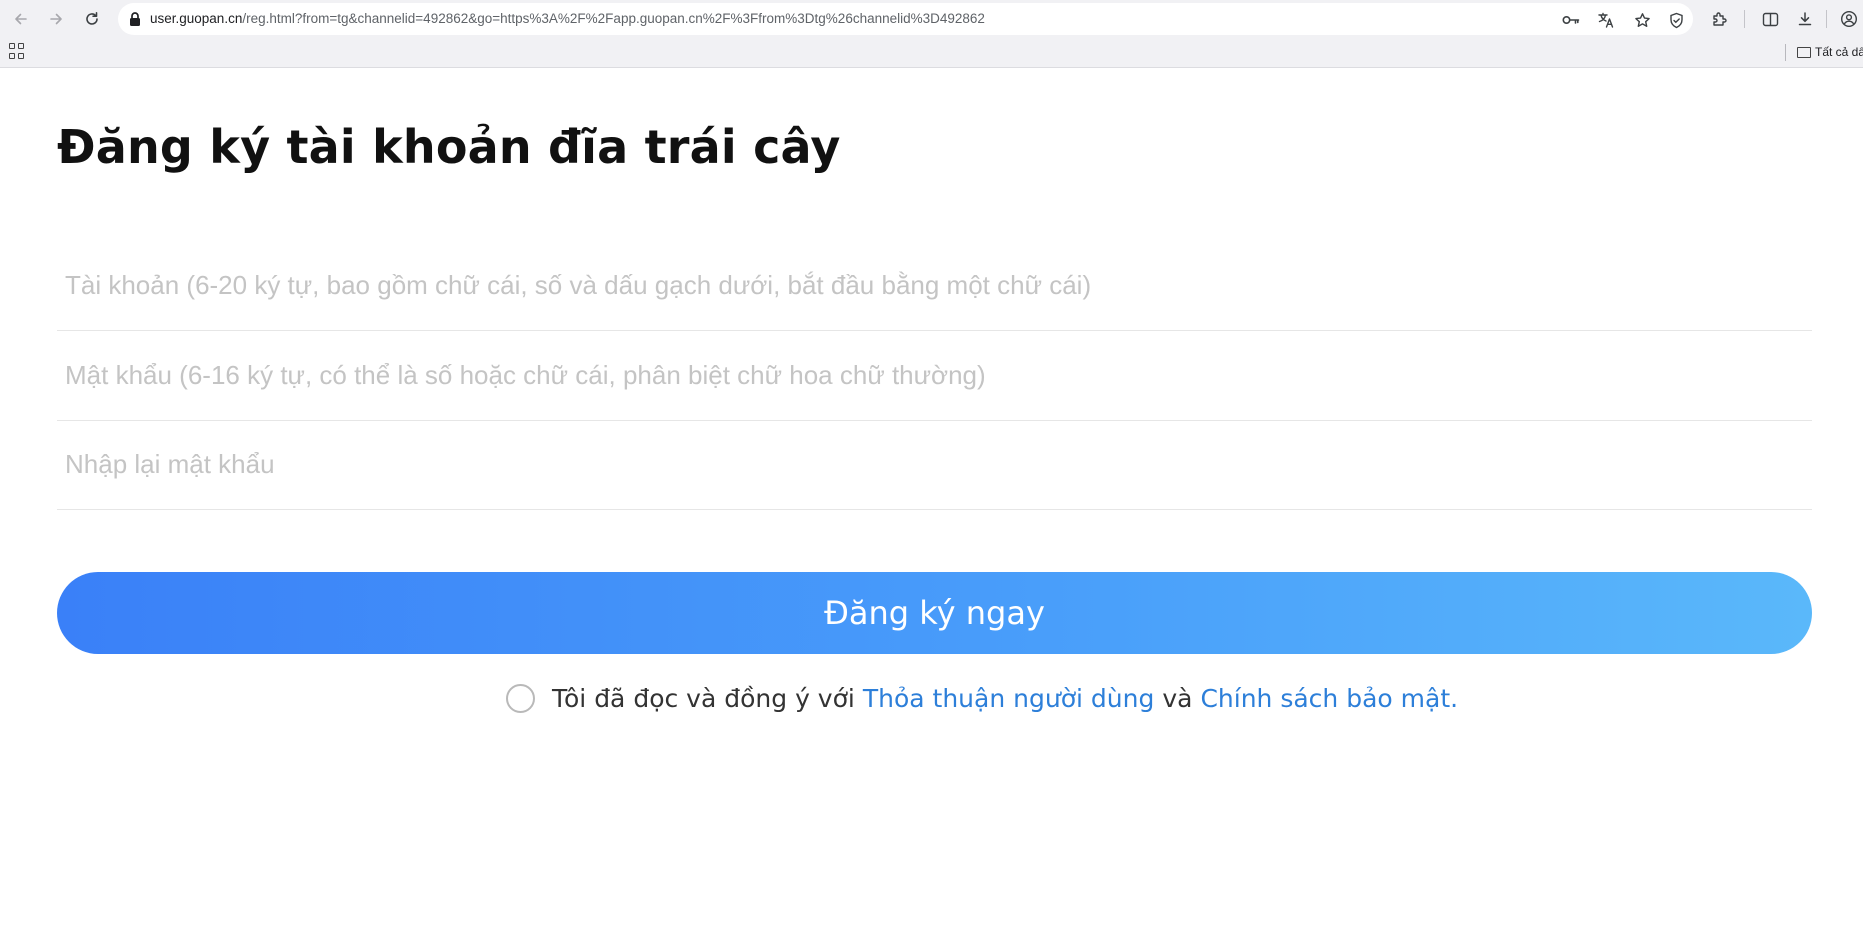  What do you see at coordinates (1676, 20) in the screenshot?
I see `shield-icon` at bounding box center [1676, 20].